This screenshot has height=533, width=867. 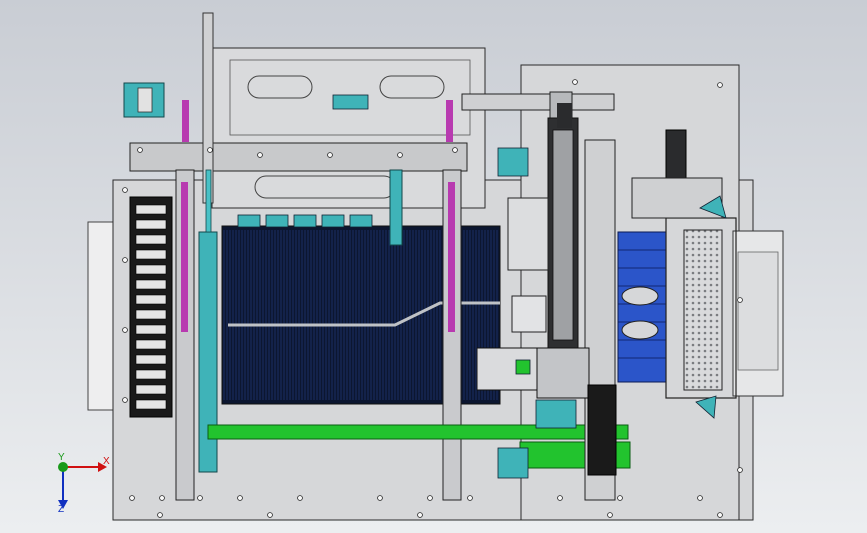 I want to click on right-guard-inner, so click(x=758, y=311).